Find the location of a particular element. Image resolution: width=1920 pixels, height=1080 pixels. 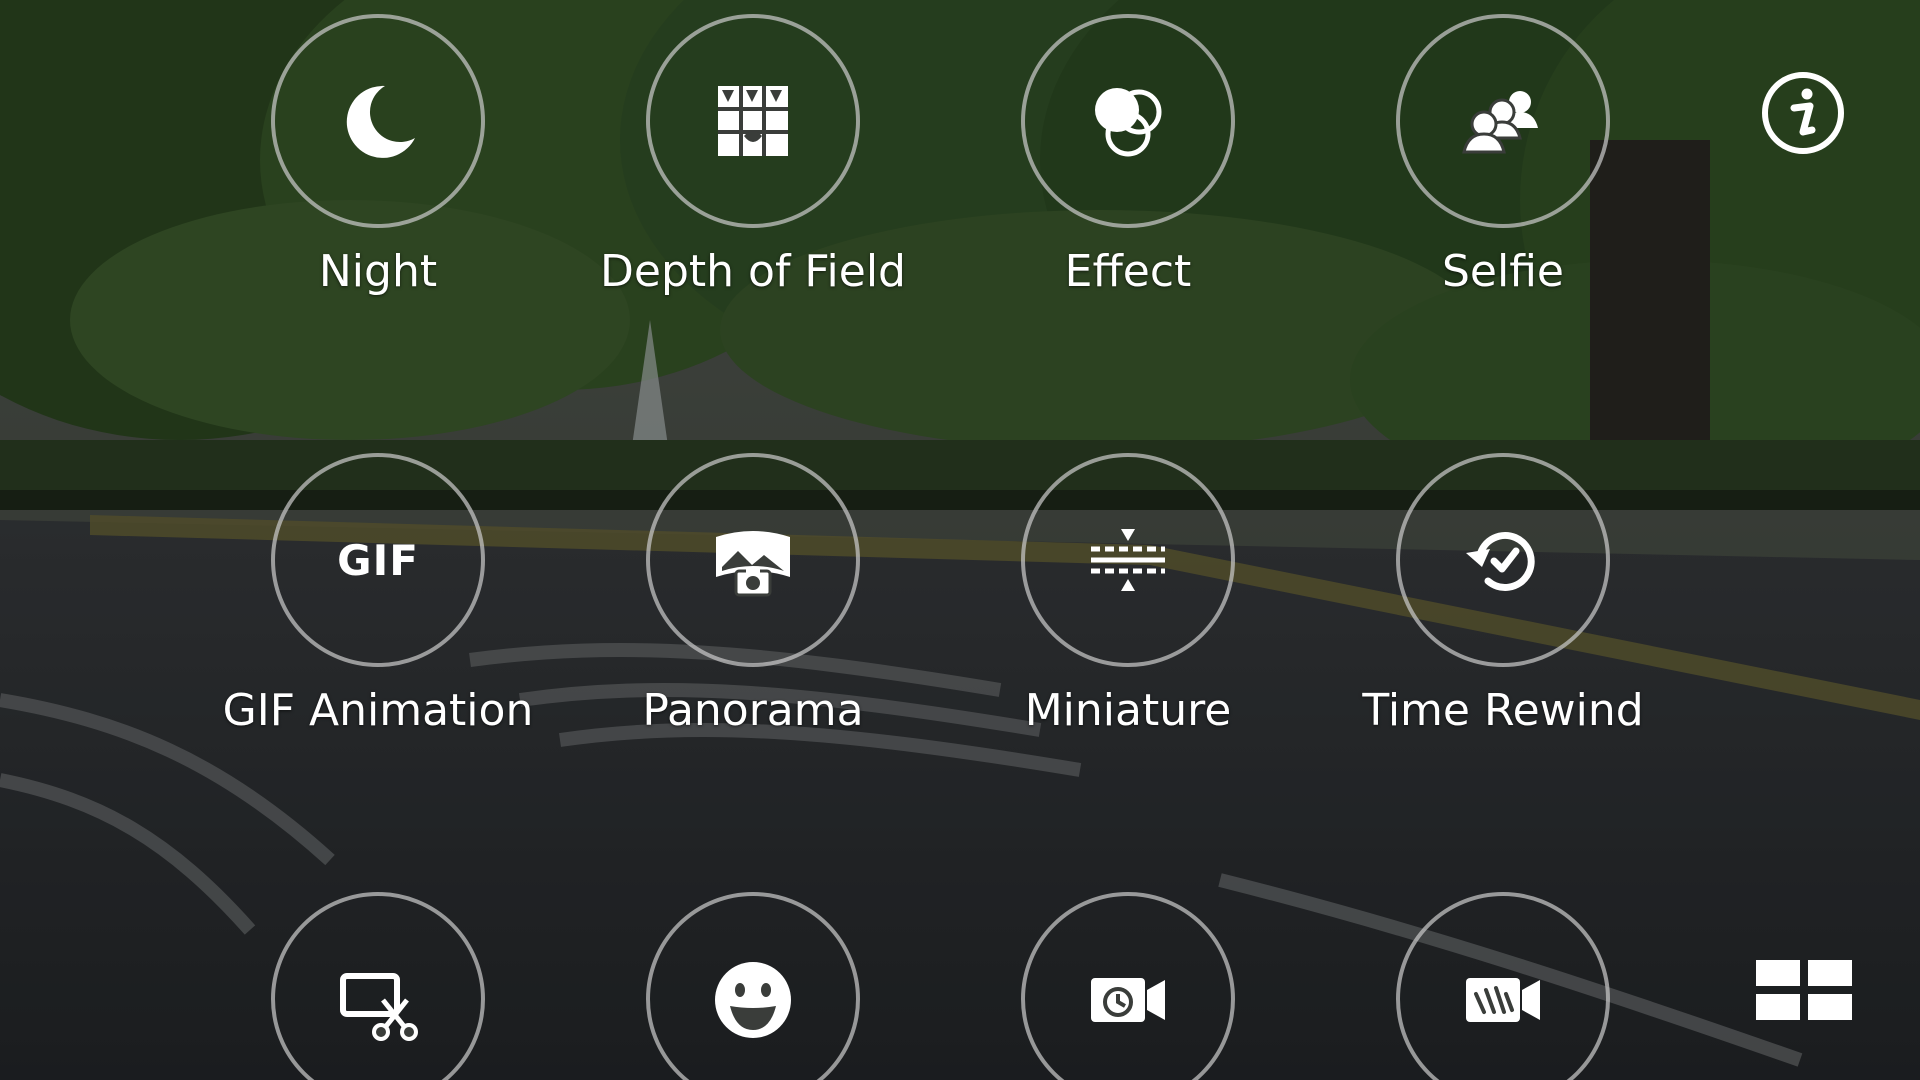

smiley-icon is located at coordinates (753, 1000).